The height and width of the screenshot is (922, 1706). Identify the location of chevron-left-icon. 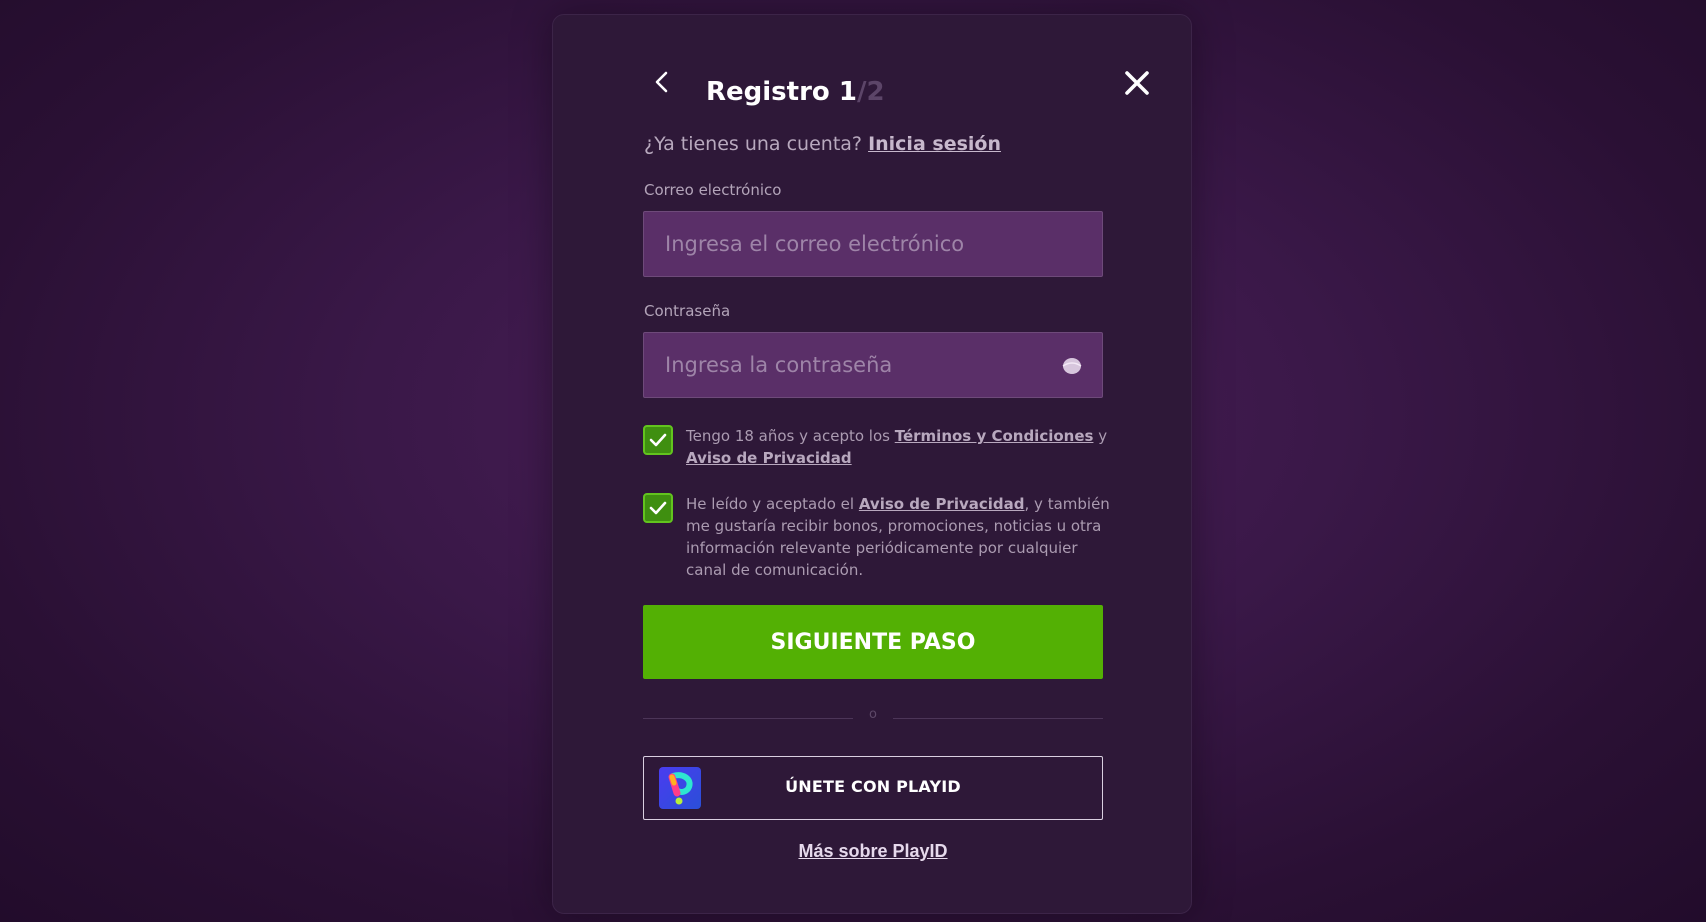
(661, 82).